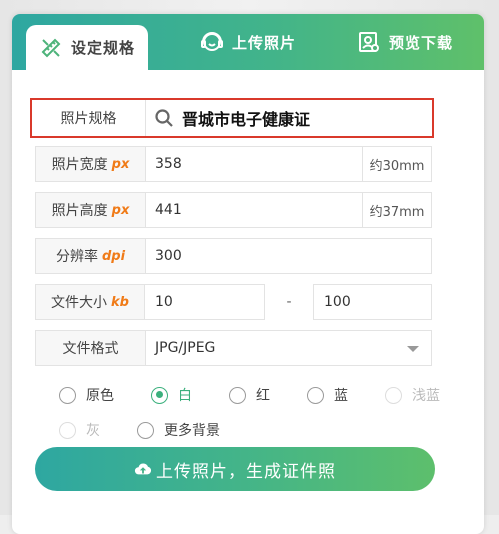  What do you see at coordinates (246, 471) in the screenshot?
I see `upload-button-label: 上传照片，生成证件照` at bounding box center [246, 471].